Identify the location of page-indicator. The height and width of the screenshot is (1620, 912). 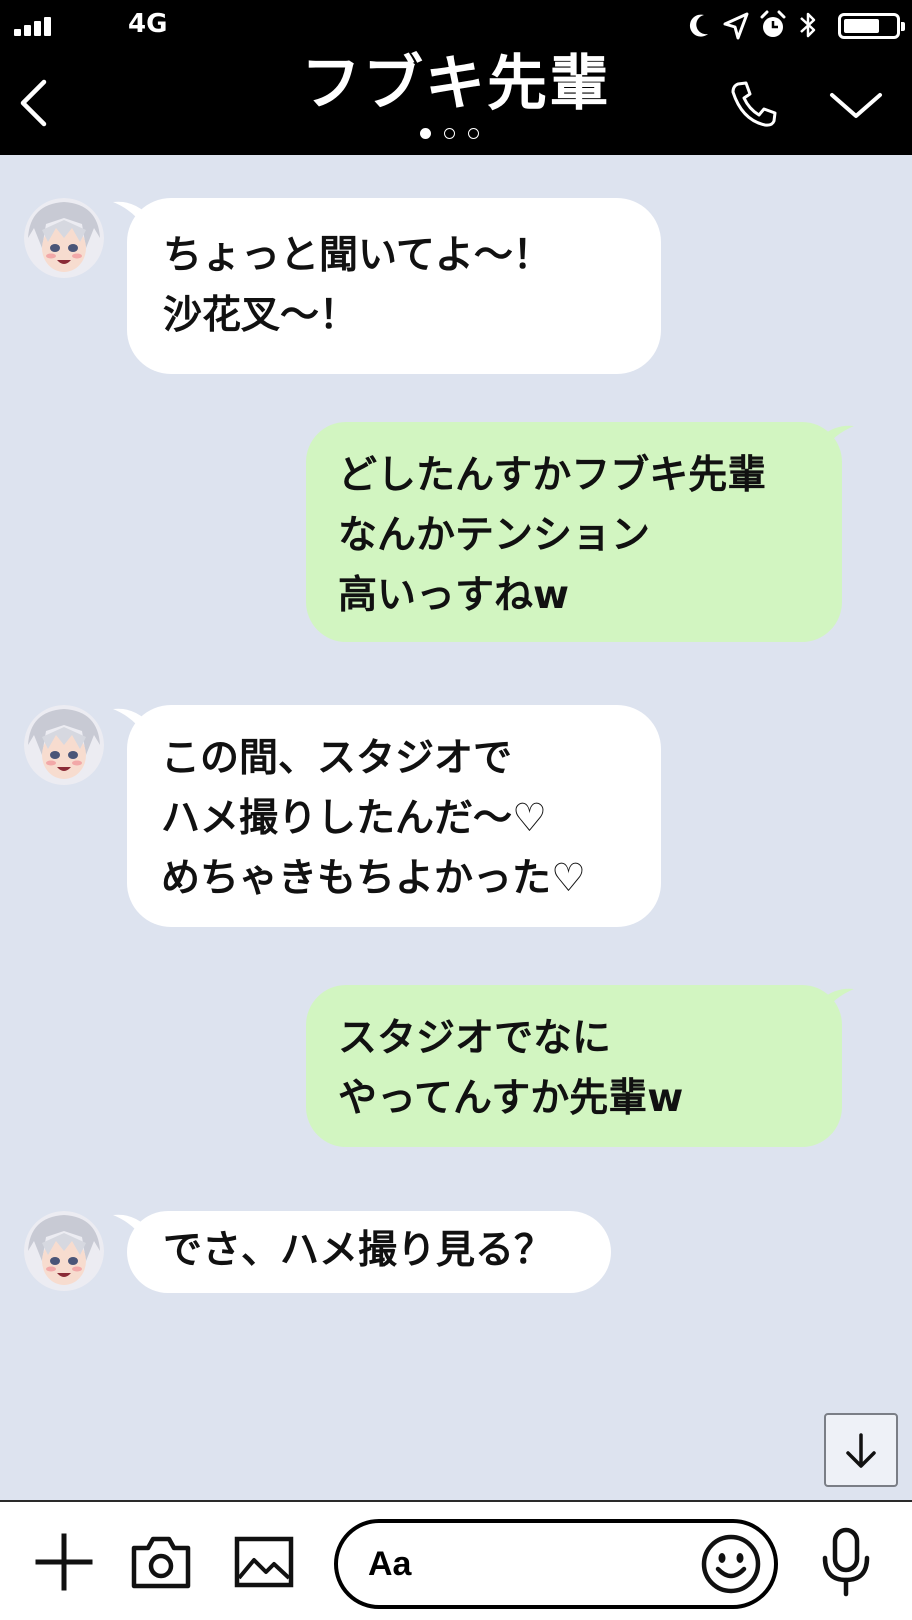
(455, 135).